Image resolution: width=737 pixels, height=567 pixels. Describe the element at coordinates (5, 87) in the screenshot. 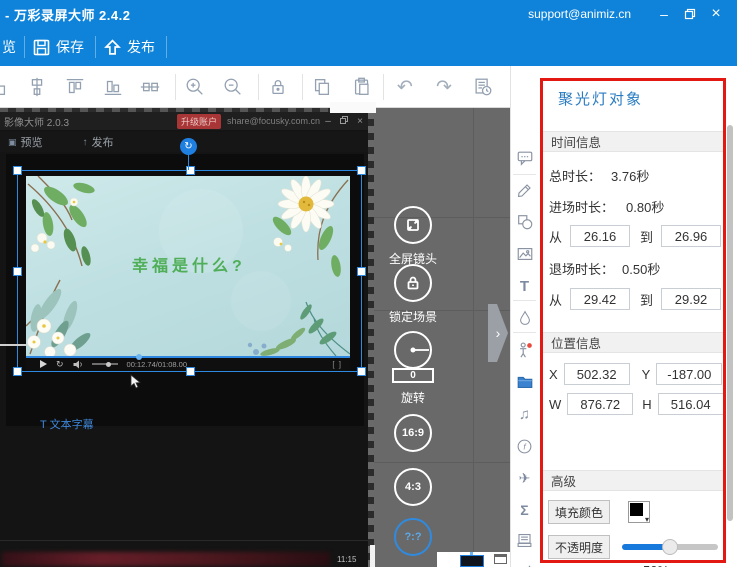

I see `same-size-icon` at that location.